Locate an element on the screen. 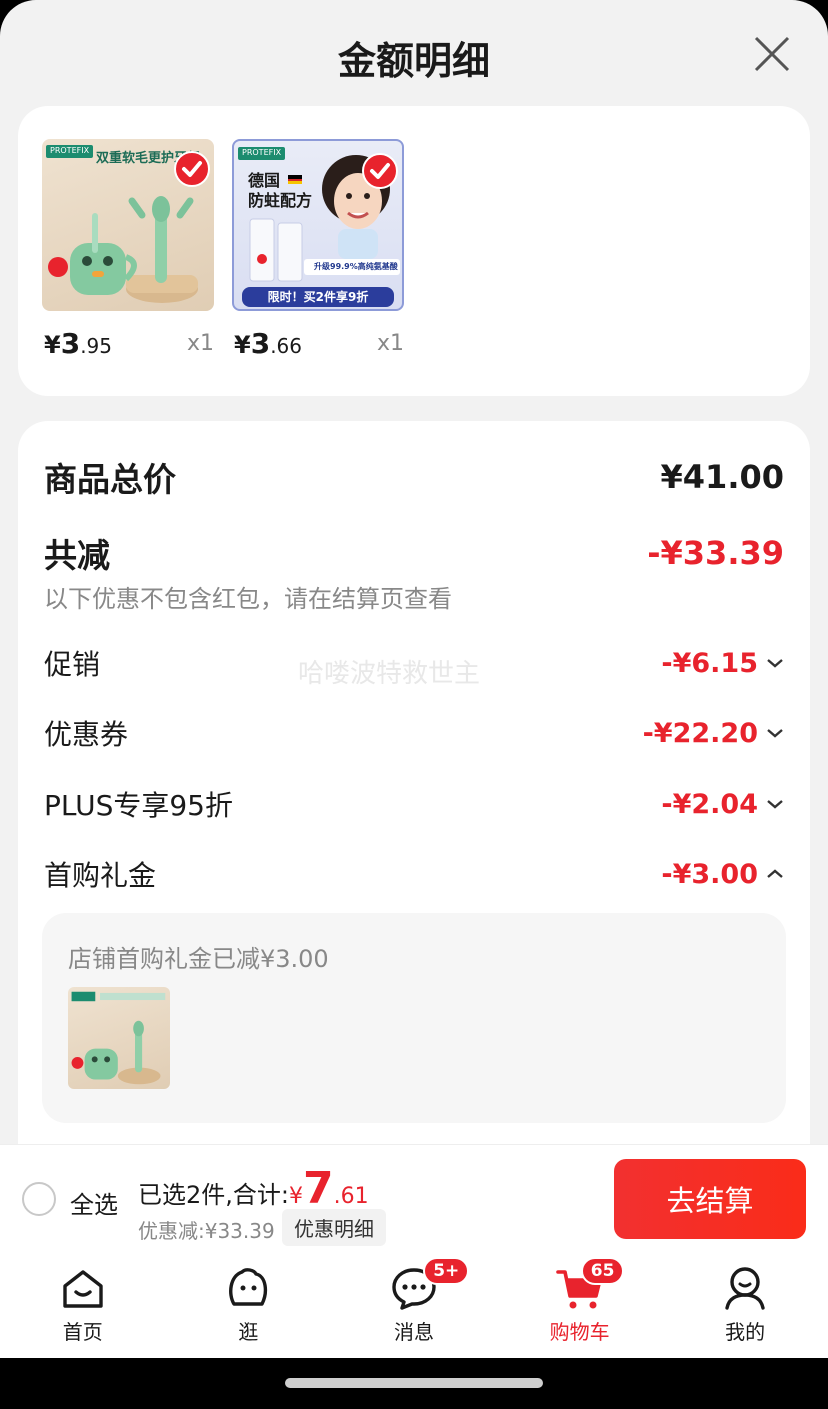 Image resolution: width=828 pixels, height=1409 pixels. first-purchase-detail-text: 店铺首购礼金已减¥3.00 is located at coordinates (198, 959).